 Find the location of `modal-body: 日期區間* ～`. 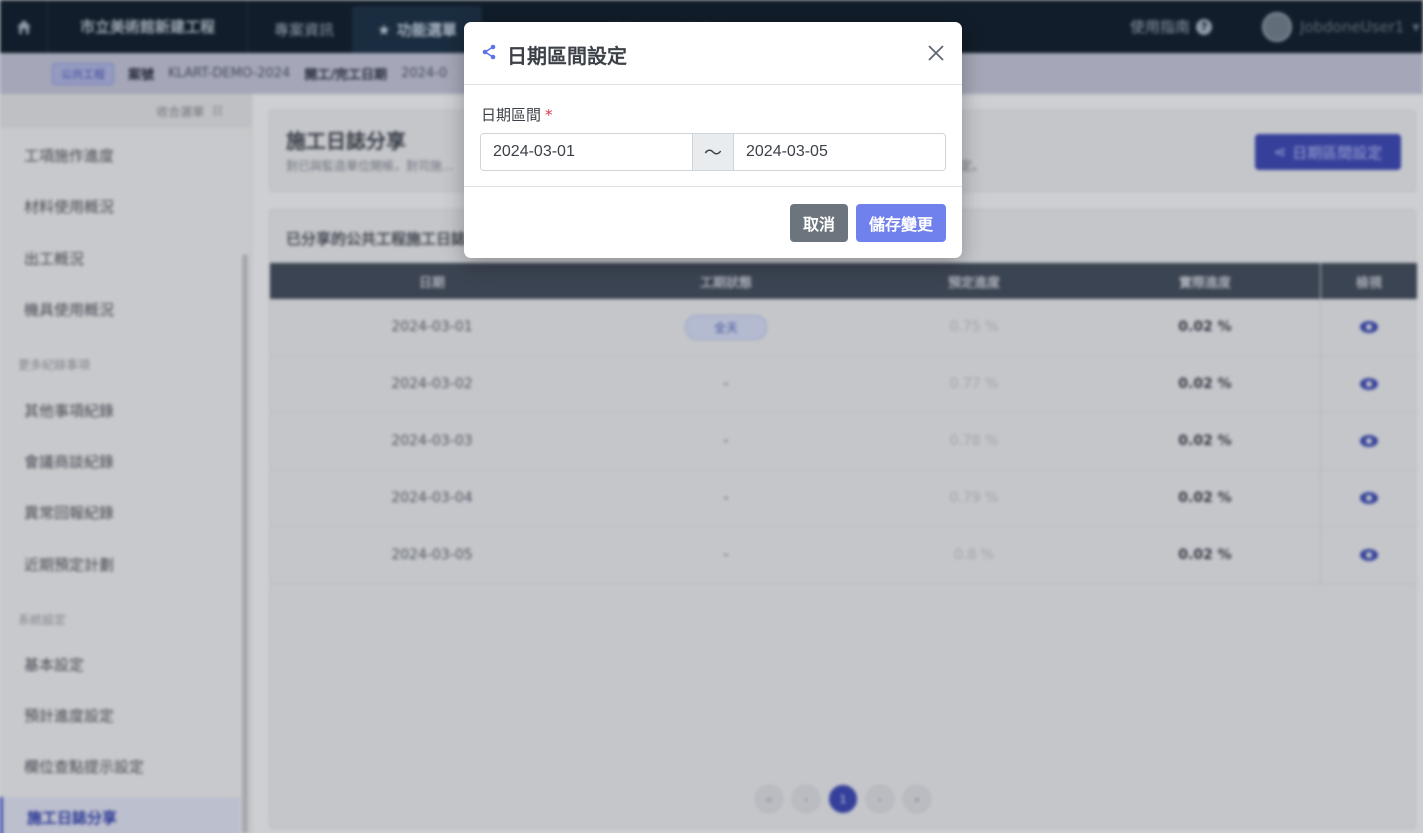

modal-body: 日期區間* ～ is located at coordinates (713, 136).